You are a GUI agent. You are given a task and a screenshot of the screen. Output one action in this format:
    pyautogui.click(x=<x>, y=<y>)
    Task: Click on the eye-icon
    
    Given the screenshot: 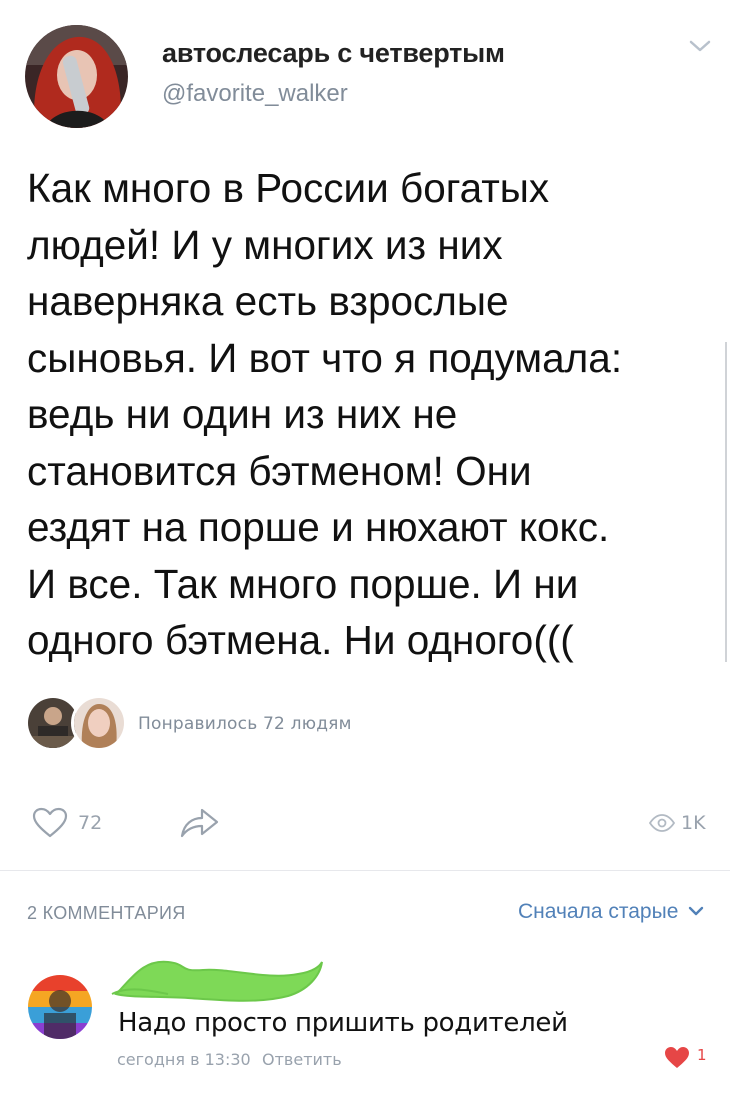 What is the action you would take?
    pyautogui.click(x=662, y=823)
    